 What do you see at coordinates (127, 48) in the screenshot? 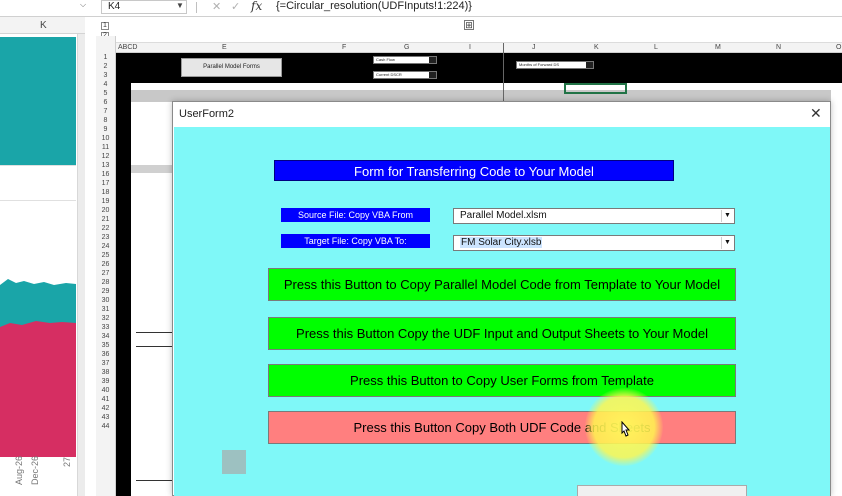
I see `column-header: ABCD` at bounding box center [127, 48].